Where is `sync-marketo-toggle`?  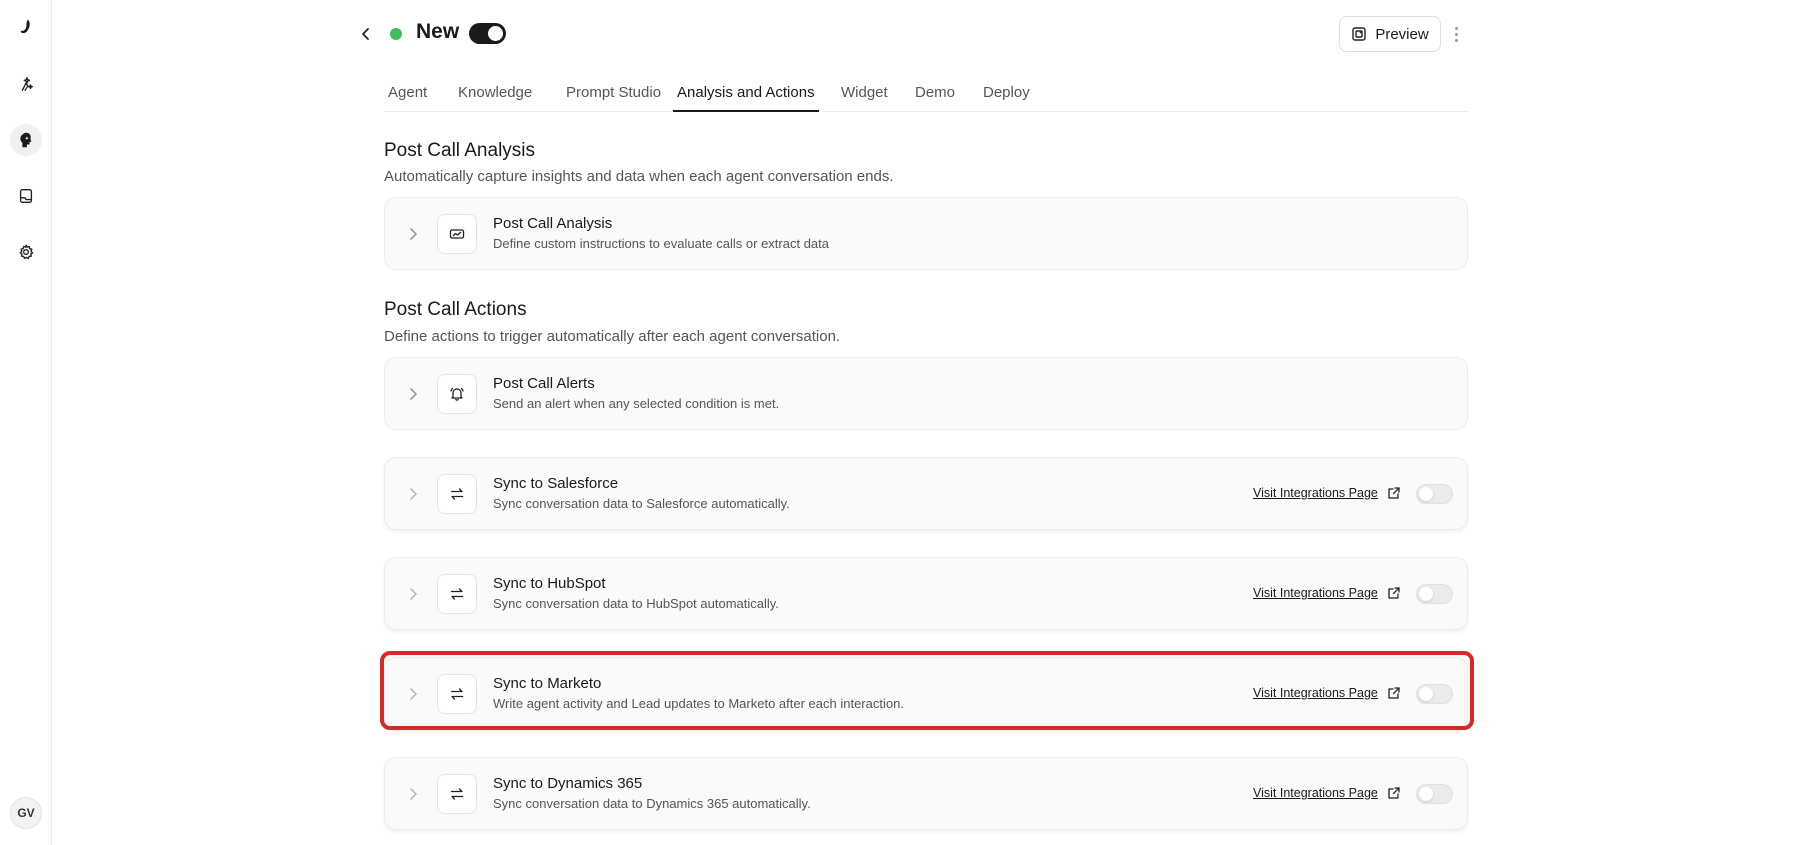
sync-marketo-toggle is located at coordinates (1434, 694).